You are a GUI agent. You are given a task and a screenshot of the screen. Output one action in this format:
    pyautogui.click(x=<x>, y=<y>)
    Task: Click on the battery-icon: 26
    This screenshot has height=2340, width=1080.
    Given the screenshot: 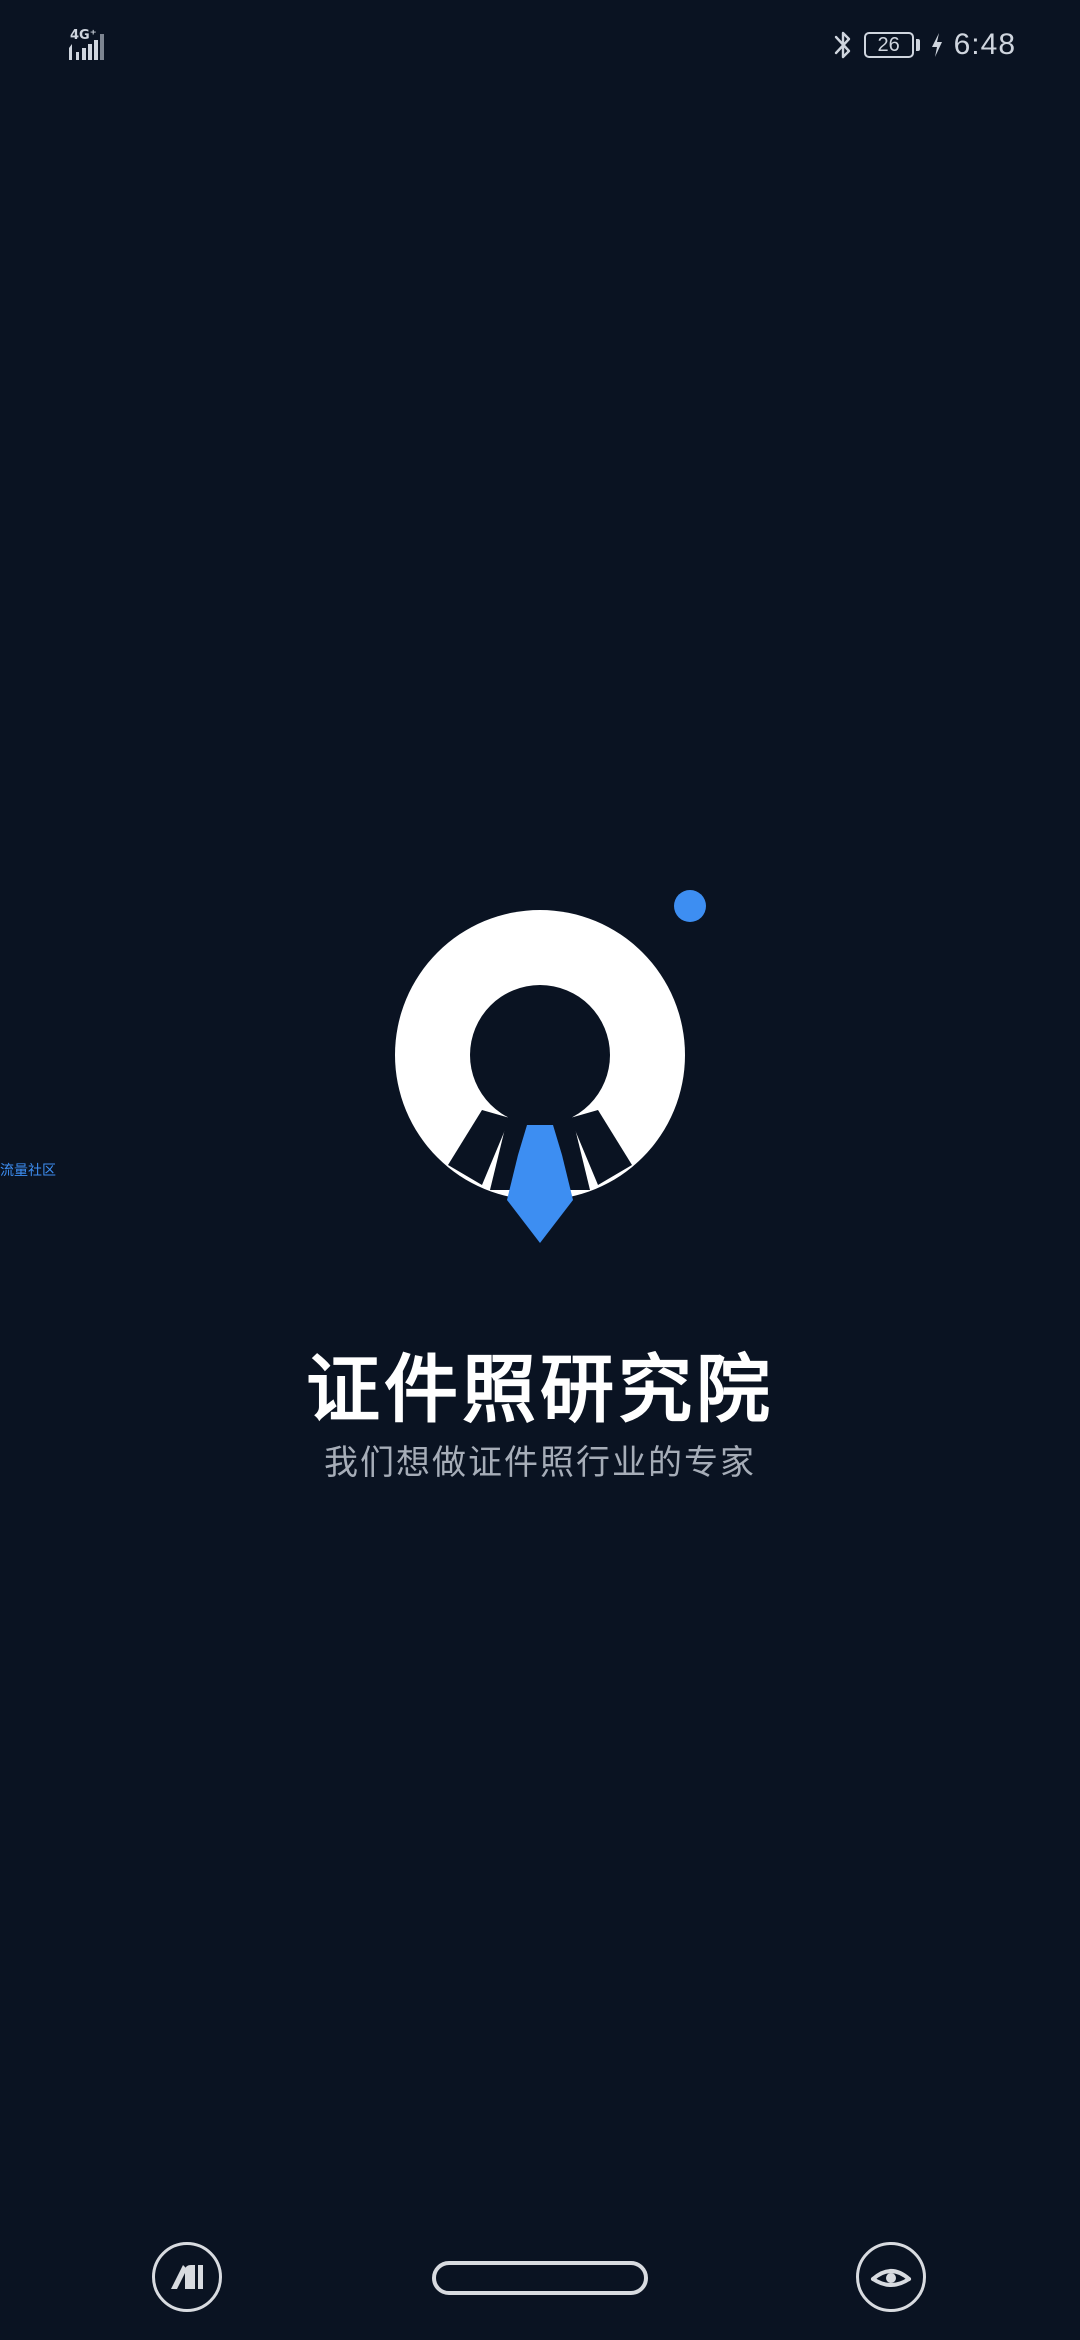 What is the action you would take?
    pyautogui.click(x=891, y=45)
    